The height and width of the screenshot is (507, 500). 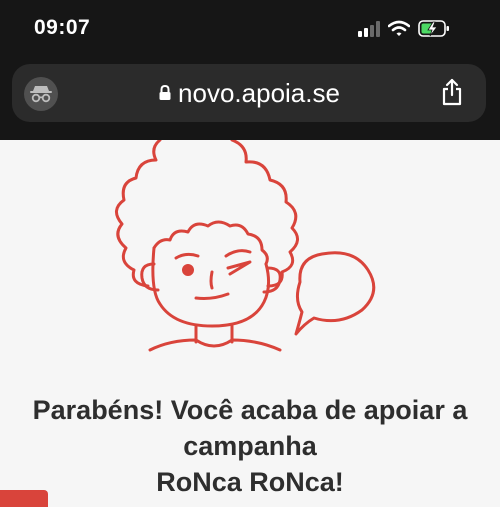 I want to click on share-button, so click(x=452, y=94).